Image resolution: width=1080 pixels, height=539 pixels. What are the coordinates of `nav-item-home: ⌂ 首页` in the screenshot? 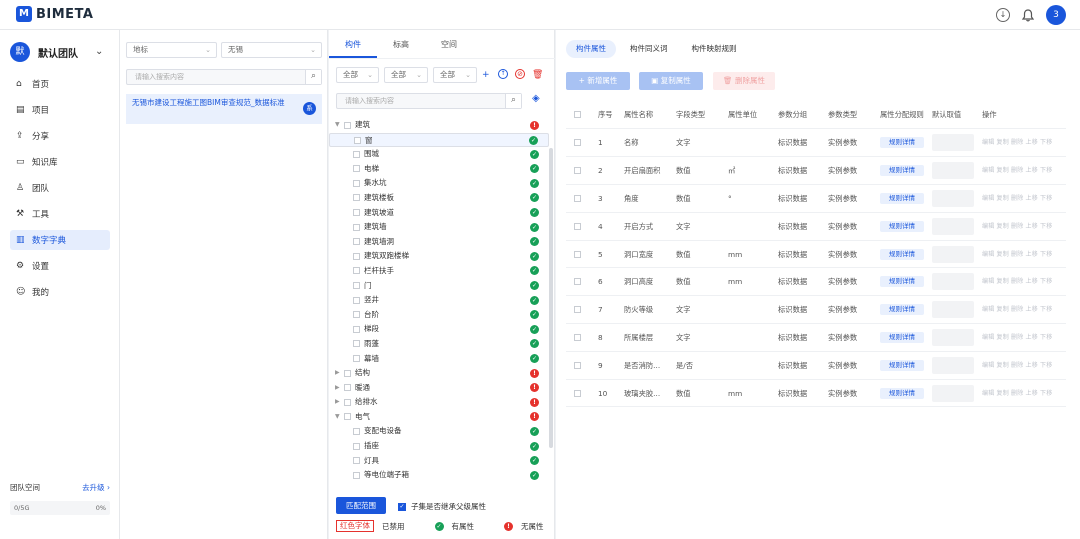 It's located at (60, 84).